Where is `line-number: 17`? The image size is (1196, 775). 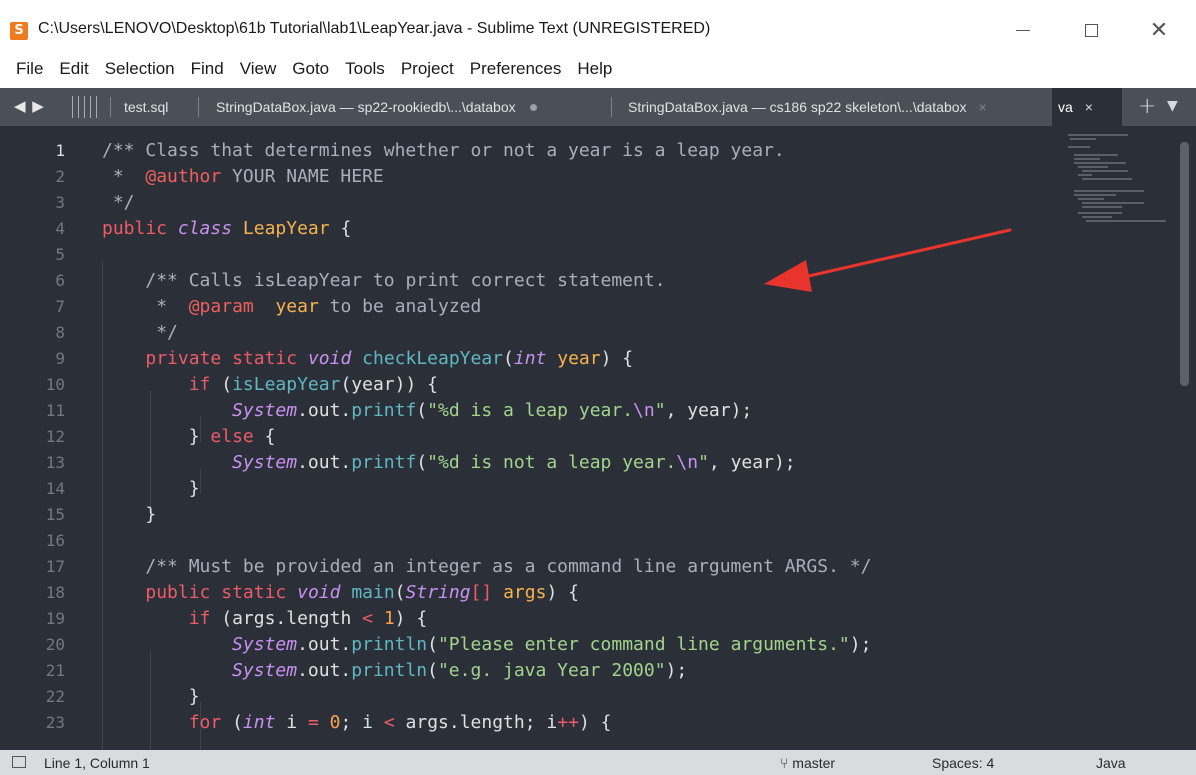 line-number: 17 is located at coordinates (55, 566).